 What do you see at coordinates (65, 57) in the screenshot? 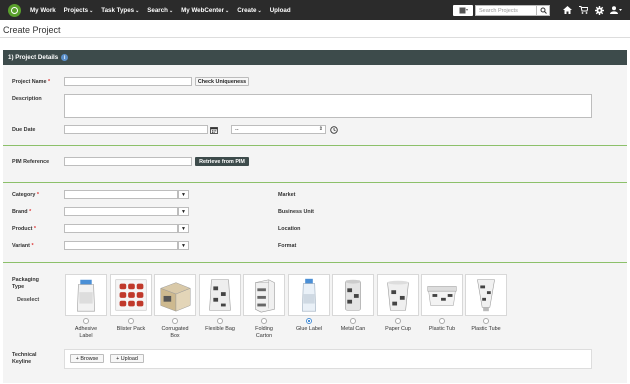
I see `info-icon: i` at bounding box center [65, 57].